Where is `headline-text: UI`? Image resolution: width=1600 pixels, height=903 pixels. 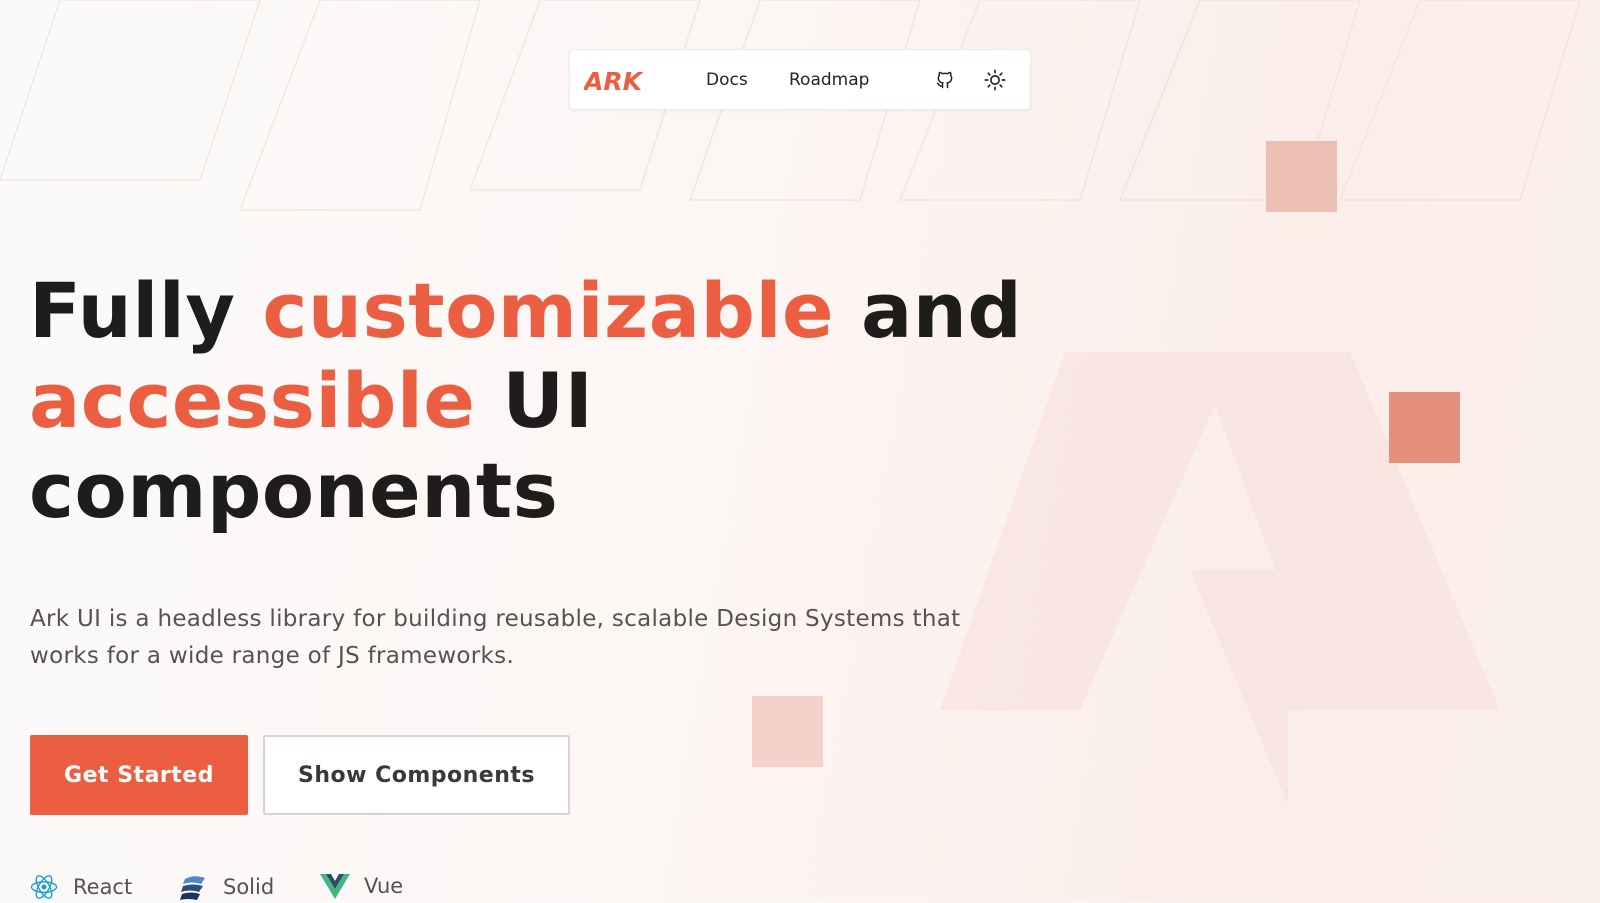 headline-text: UI is located at coordinates (534, 400).